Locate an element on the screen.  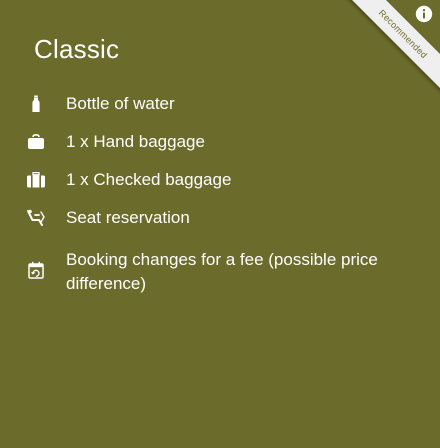
fare-title: Classic is located at coordinates (77, 49).